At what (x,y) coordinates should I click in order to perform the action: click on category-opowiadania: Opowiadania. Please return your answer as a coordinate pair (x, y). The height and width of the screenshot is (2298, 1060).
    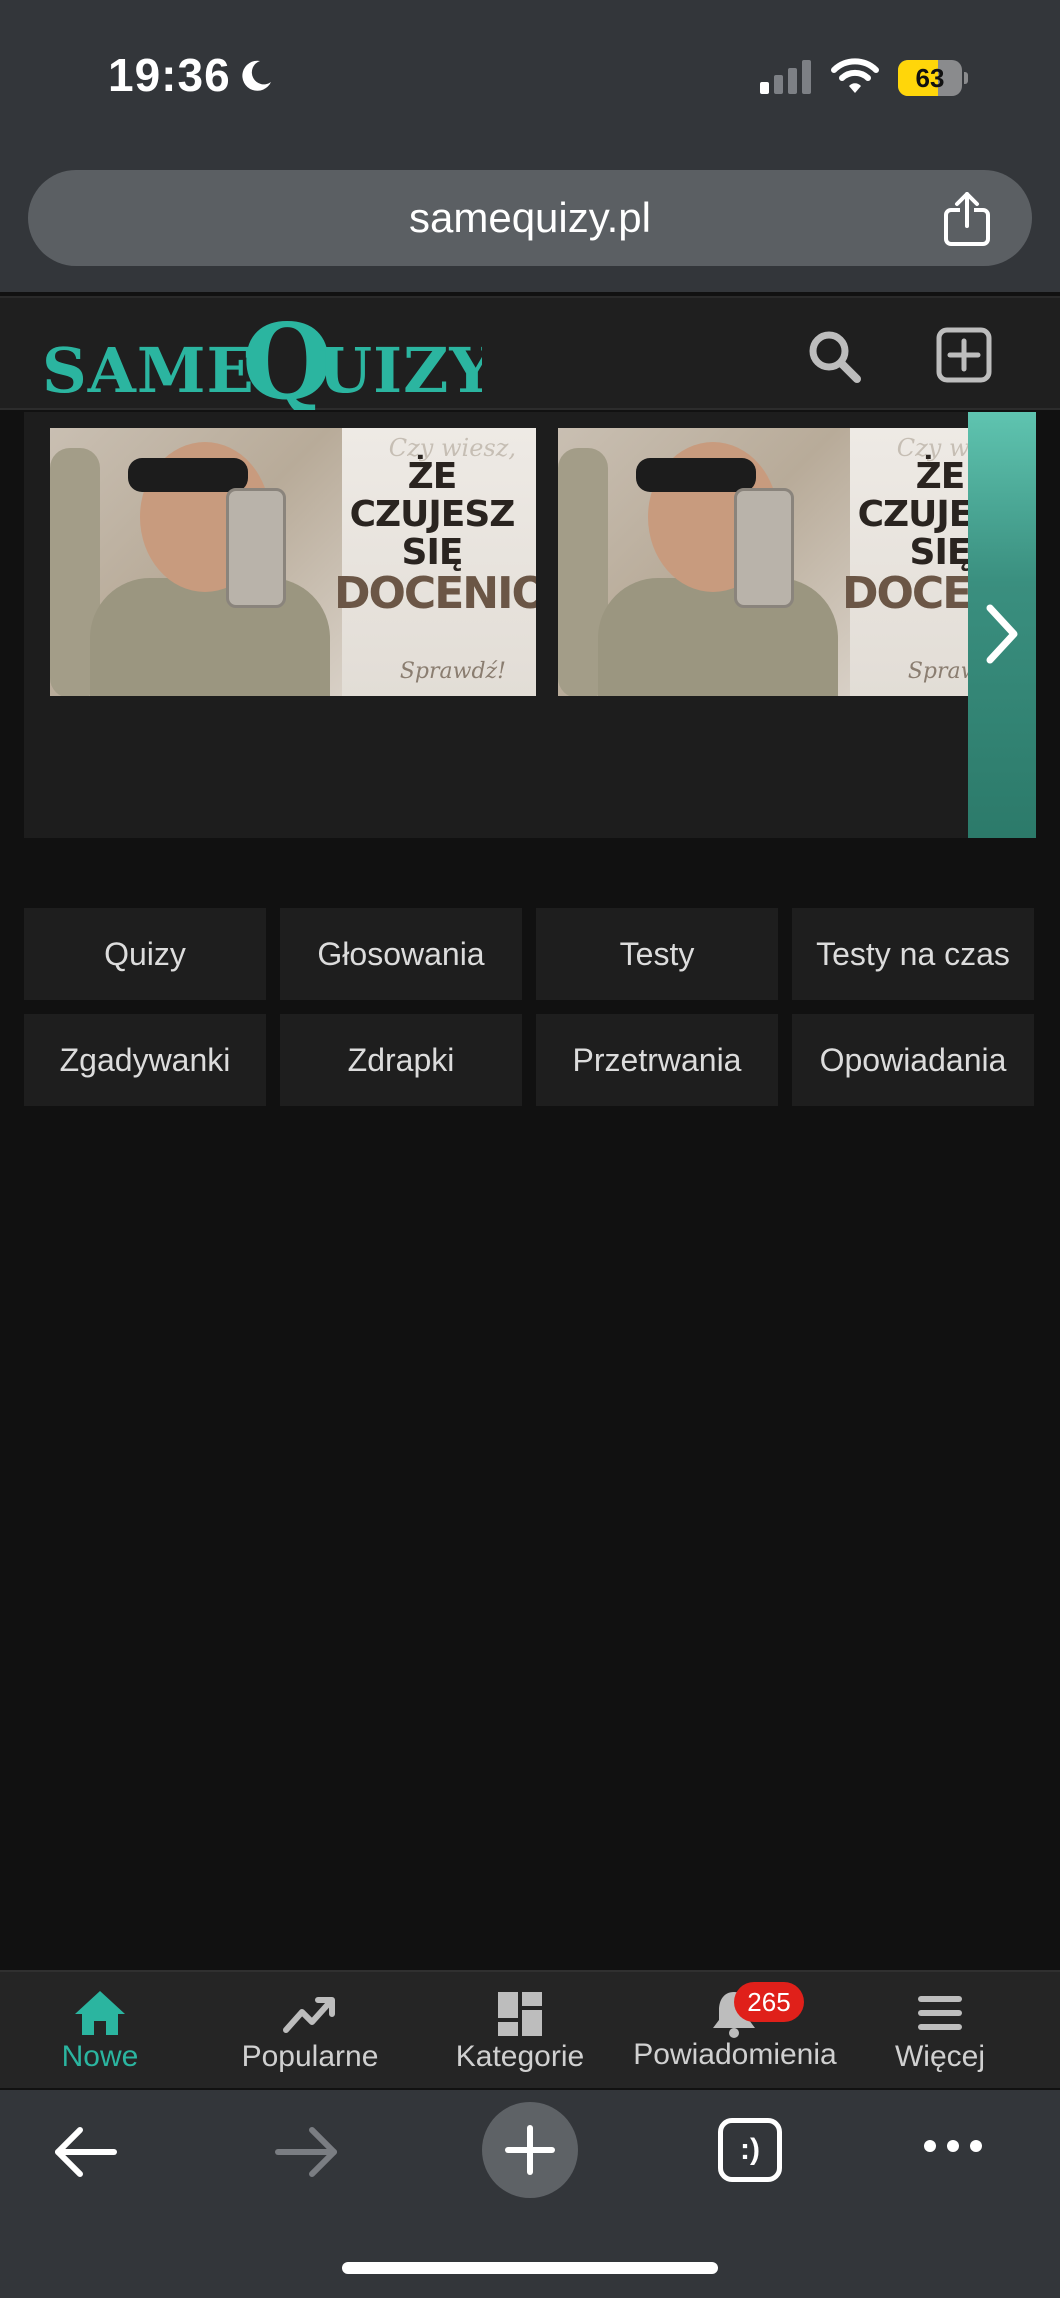
    Looking at the image, I should click on (913, 1060).